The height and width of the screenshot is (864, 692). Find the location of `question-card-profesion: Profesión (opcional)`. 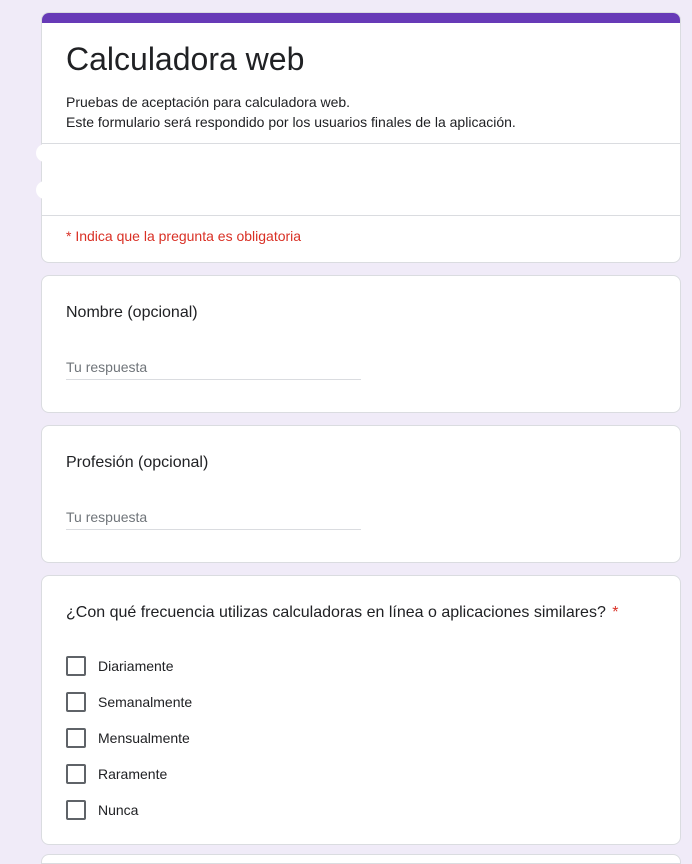

question-card-profesion: Profesión (opcional) is located at coordinates (361, 494).